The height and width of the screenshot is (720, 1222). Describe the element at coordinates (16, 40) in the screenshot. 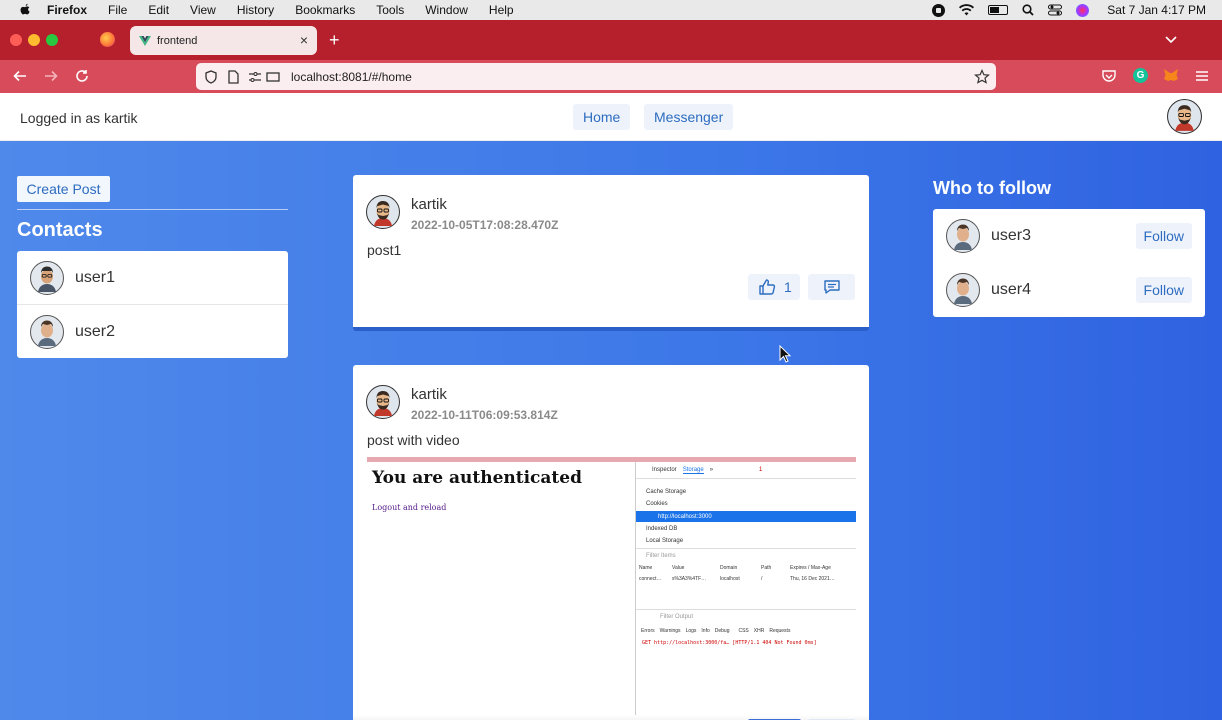

I see `window-close-button` at that location.